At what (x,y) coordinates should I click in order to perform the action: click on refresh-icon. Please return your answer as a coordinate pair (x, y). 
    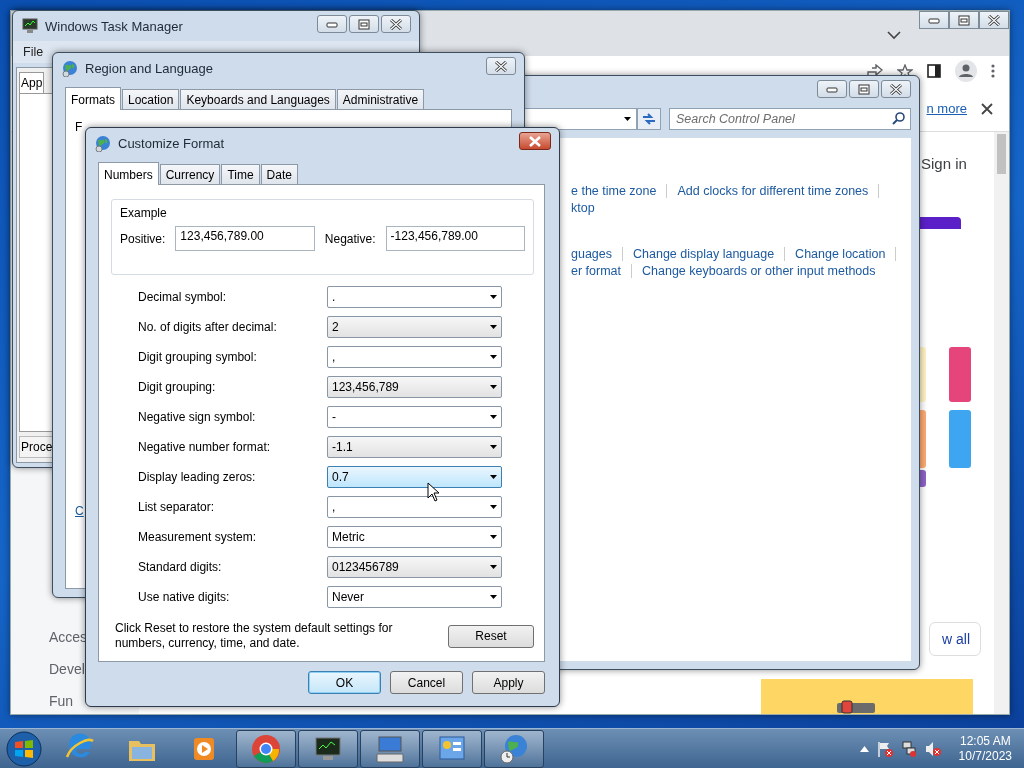
    Looking at the image, I should click on (649, 119).